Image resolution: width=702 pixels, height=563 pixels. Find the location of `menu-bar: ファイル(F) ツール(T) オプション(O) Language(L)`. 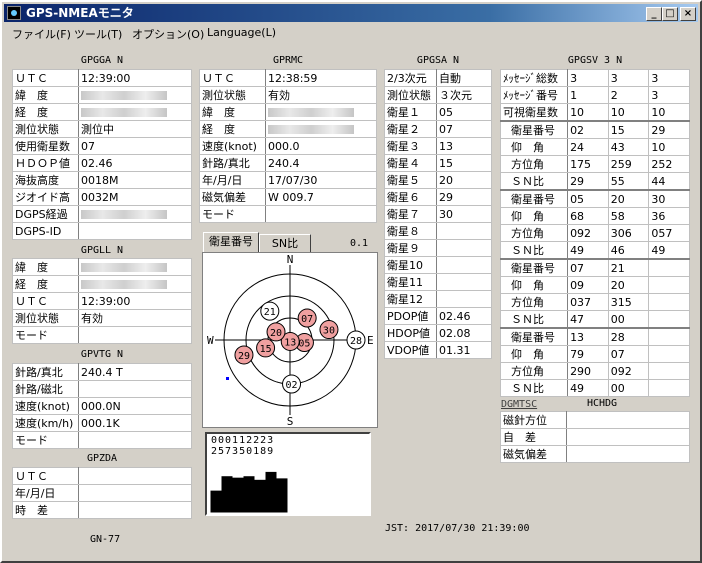

menu-bar: ファイル(F) ツール(T) オプション(O) Language(L) is located at coordinates (351, 33).